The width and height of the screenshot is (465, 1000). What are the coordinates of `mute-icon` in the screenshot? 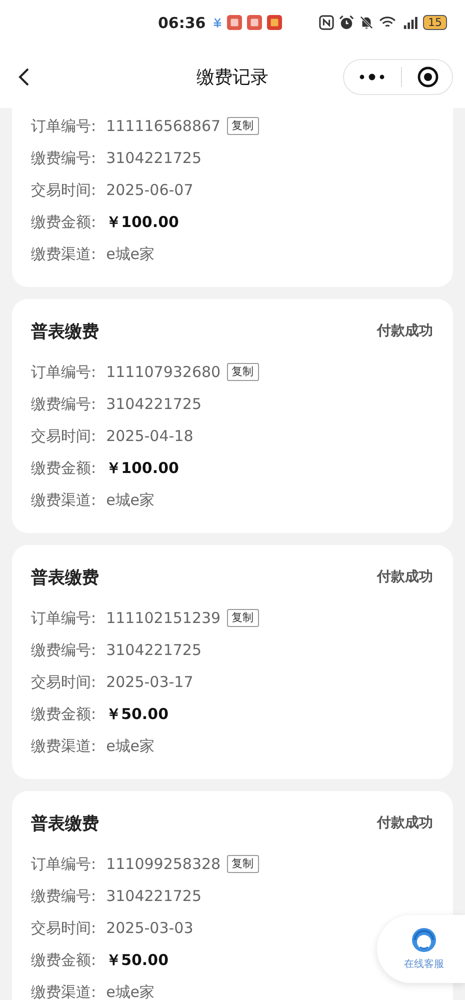 It's located at (366, 22).